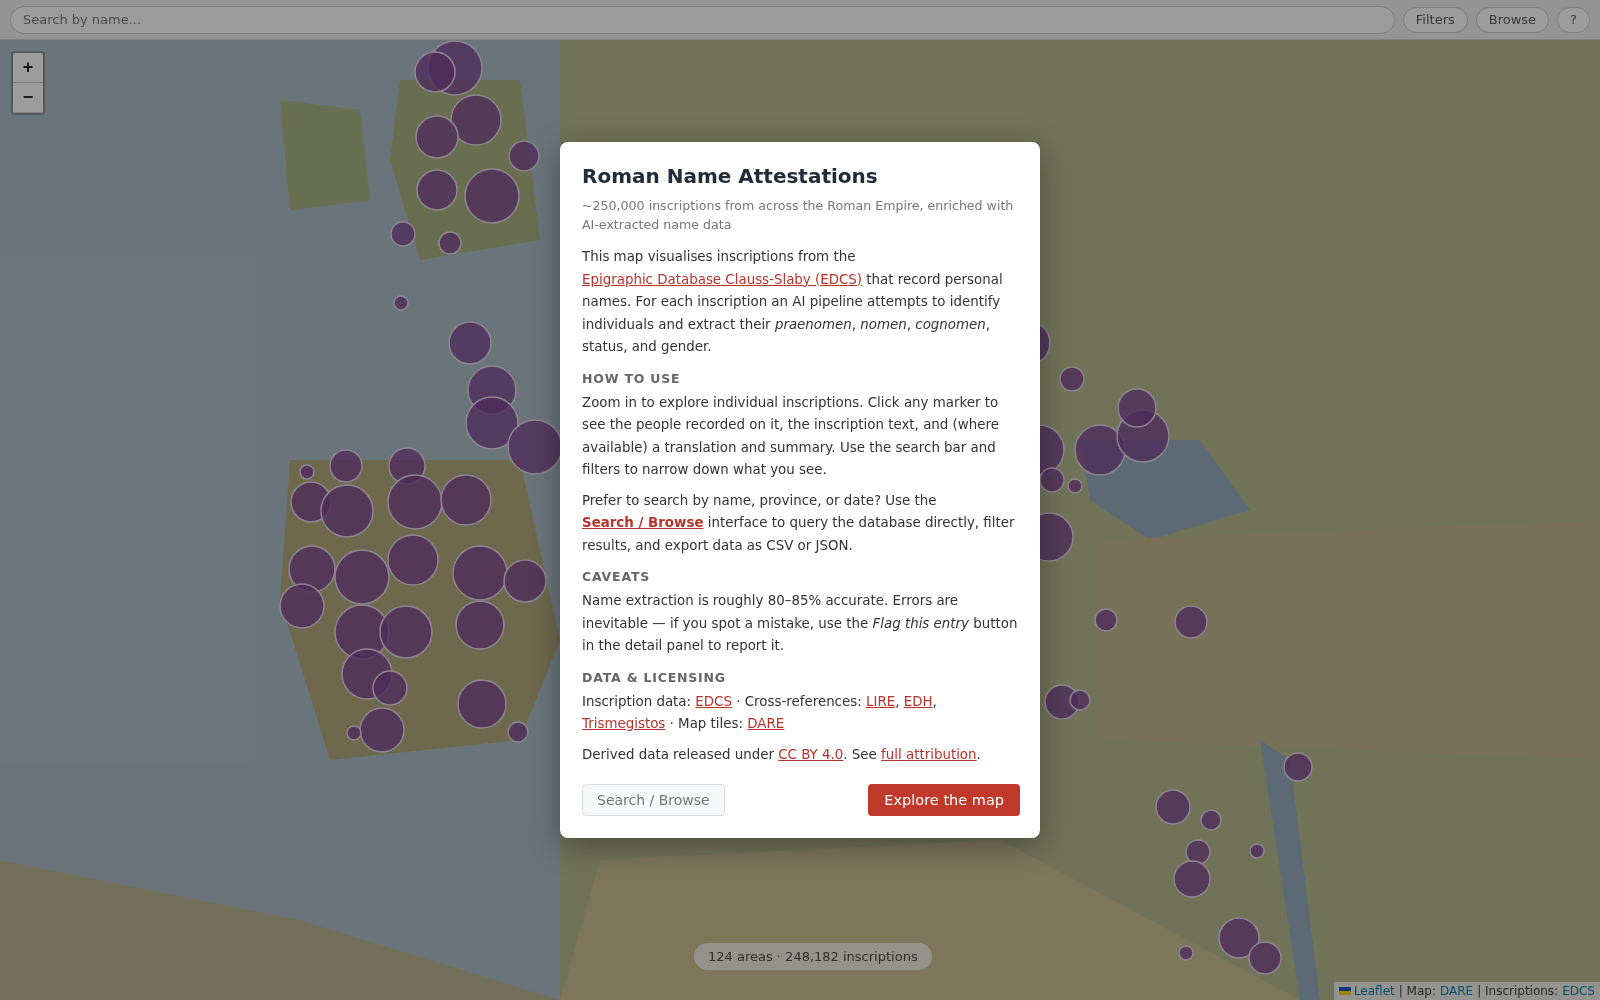 Image resolution: width=1600 pixels, height=1000 pixels. I want to click on paragraph: This map visualises inscriptions from the Epigraphic Database Clauss-Slaby (EDCS) that record personal names. For each inscription an AI pipeline attempts to identify individuals and extract their praenomen, nomen, cognomen, status, and gender., so click(793, 302).